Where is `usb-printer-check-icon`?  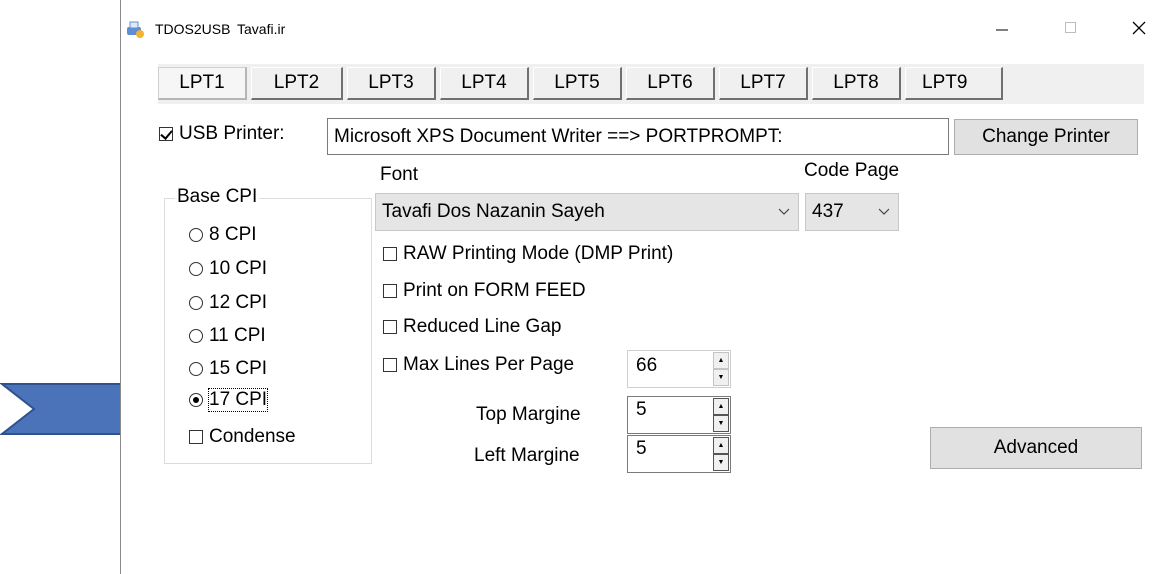
usb-printer-check-icon is located at coordinates (166, 134).